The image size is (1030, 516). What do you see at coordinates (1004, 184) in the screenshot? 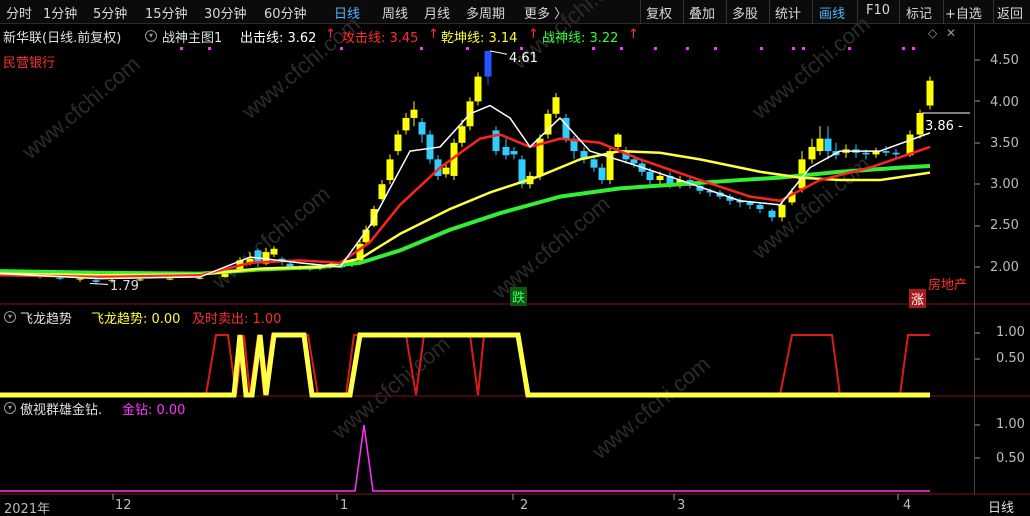
I see `y-tick: 3.00` at bounding box center [1004, 184].